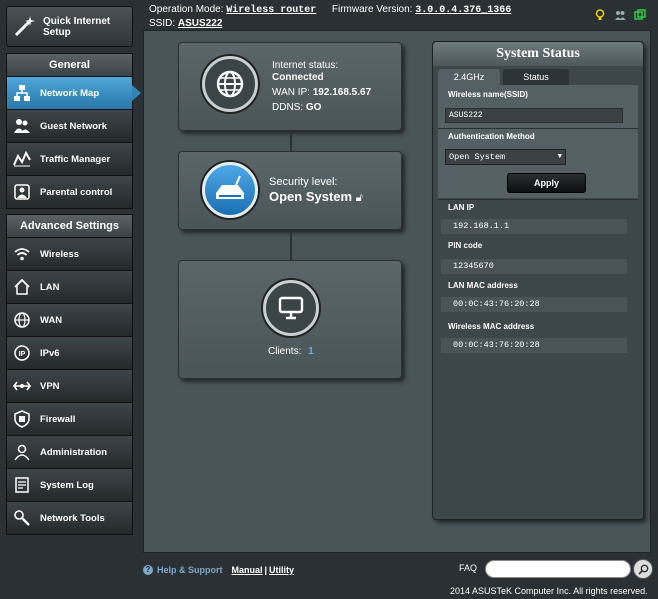 Image resolution: width=658 pixels, height=599 pixels. What do you see at coordinates (534, 345) in the screenshot?
I see `wireless-mac-value: 00:0C:43:76:20:28` at bounding box center [534, 345].